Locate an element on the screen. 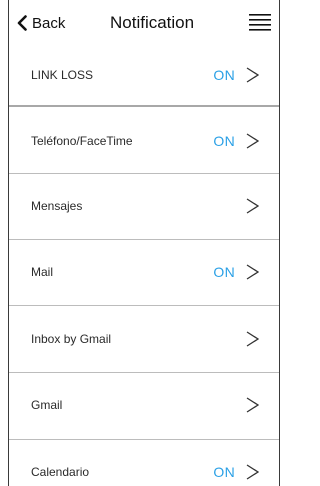 The width and height of the screenshot is (320, 486). page-title: Notification is located at coordinates (152, 22).